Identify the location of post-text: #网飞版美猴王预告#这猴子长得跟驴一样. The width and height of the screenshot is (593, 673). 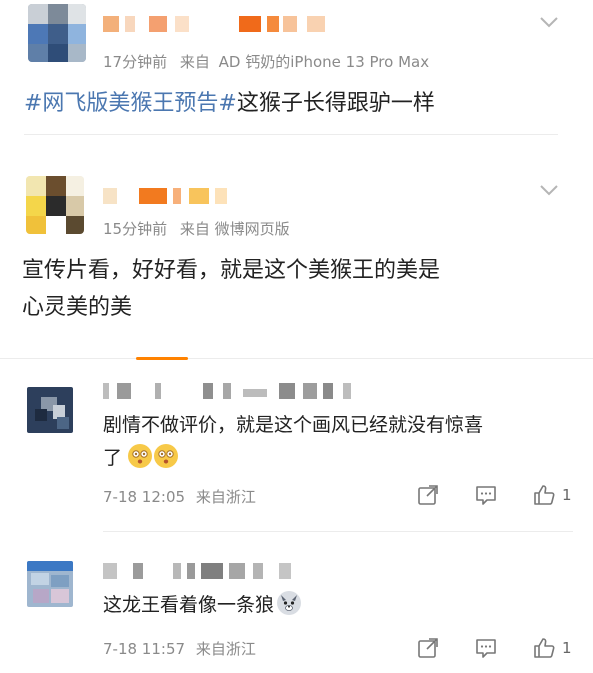
(229, 103).